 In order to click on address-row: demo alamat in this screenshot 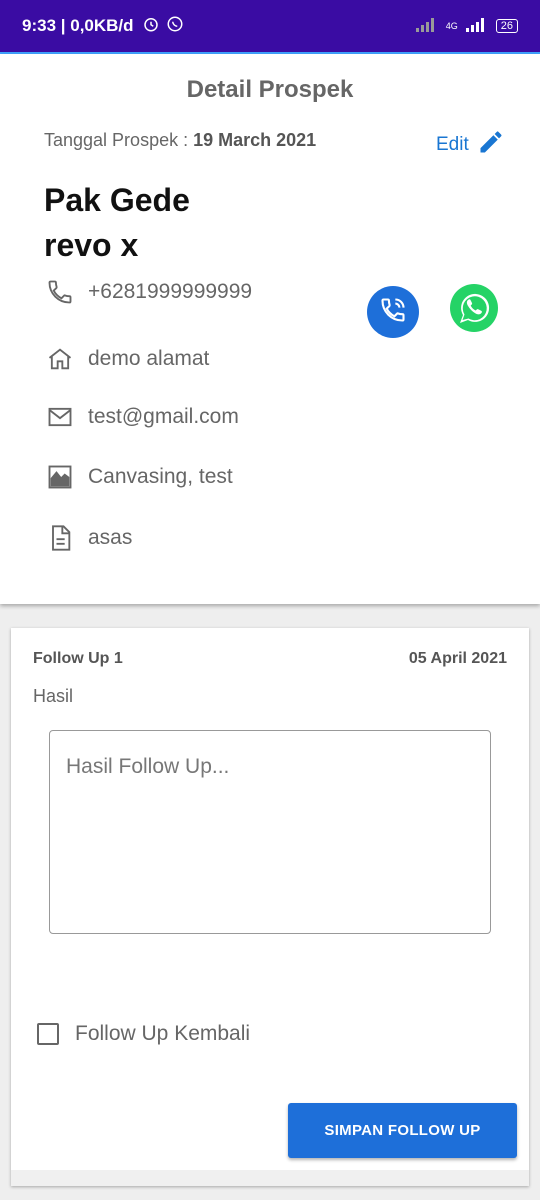, I will do `click(126, 359)`.